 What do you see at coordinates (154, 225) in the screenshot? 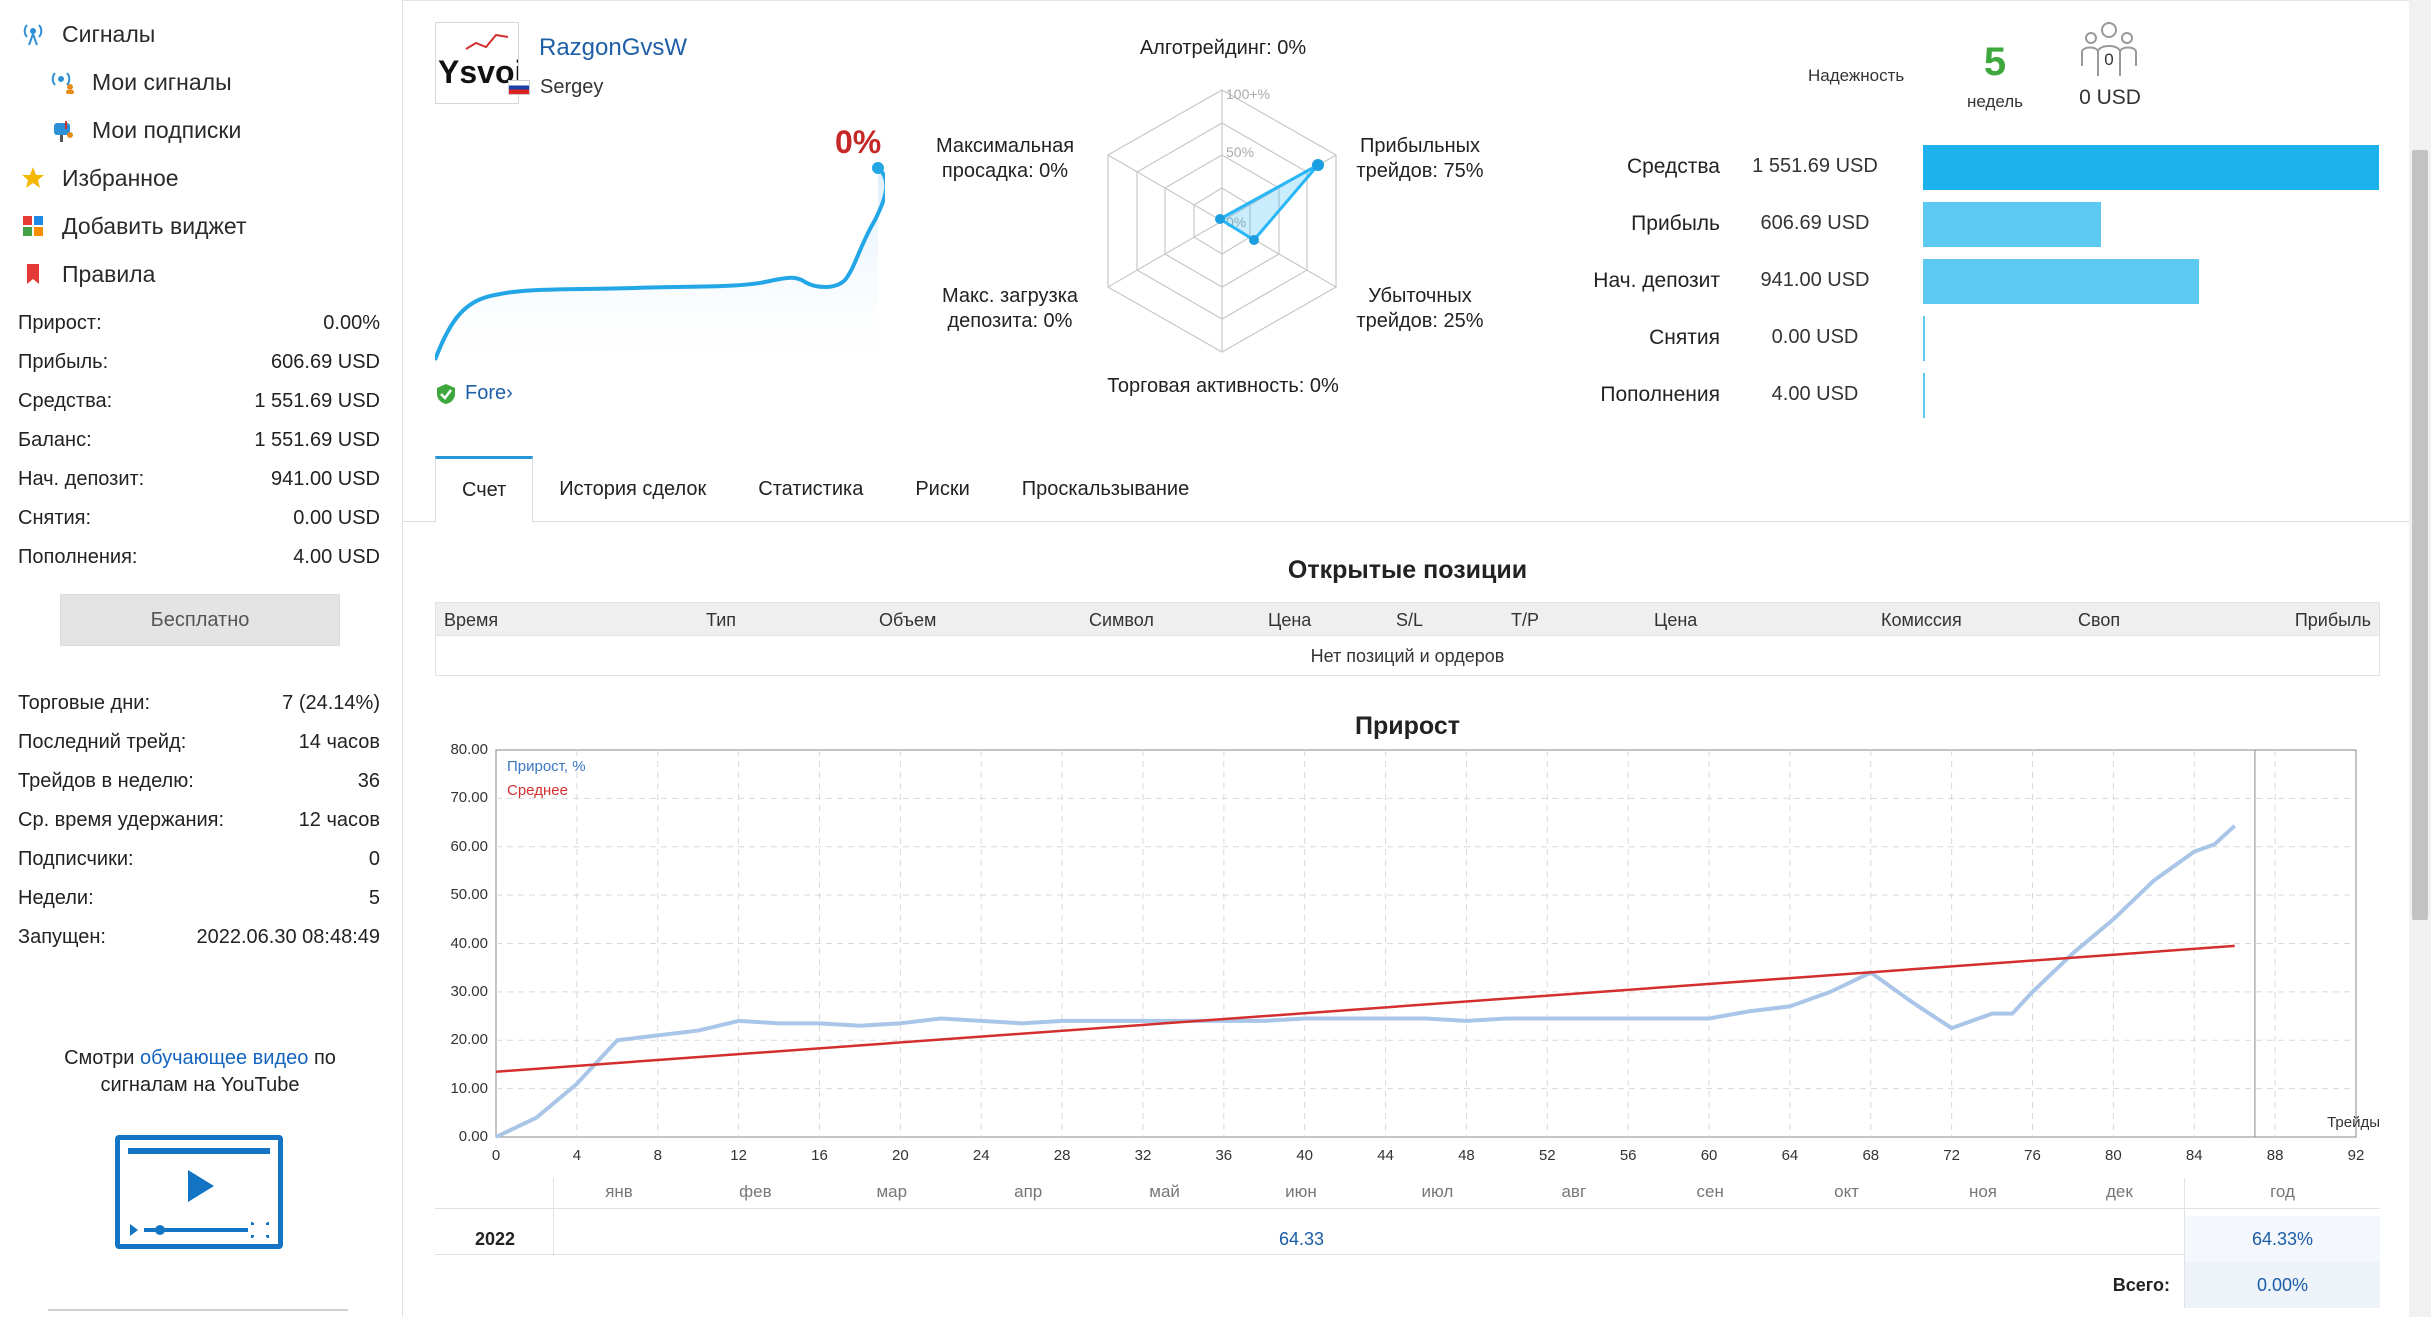
I see `sidebar-item-label: Добавить виджет` at bounding box center [154, 225].